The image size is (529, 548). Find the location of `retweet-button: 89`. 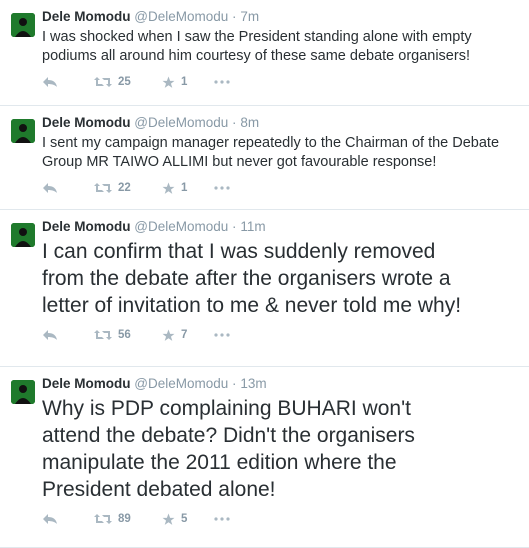

retweet-button: 89 is located at coordinates (128, 519).